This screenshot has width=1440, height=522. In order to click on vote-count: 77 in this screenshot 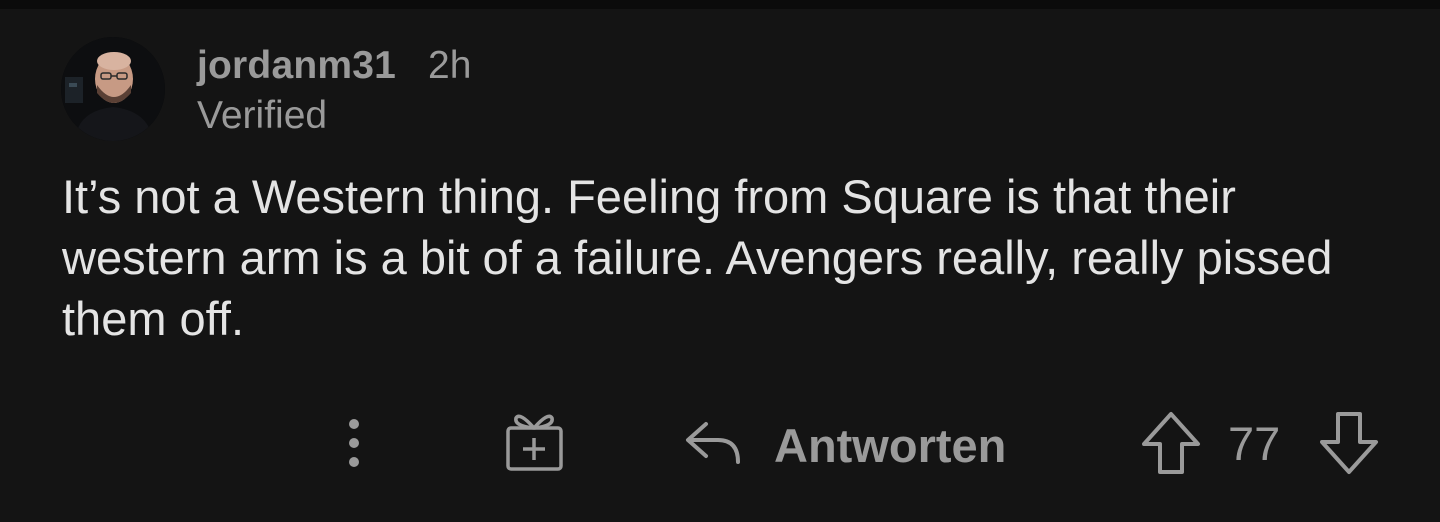, I will do `click(1254, 443)`.